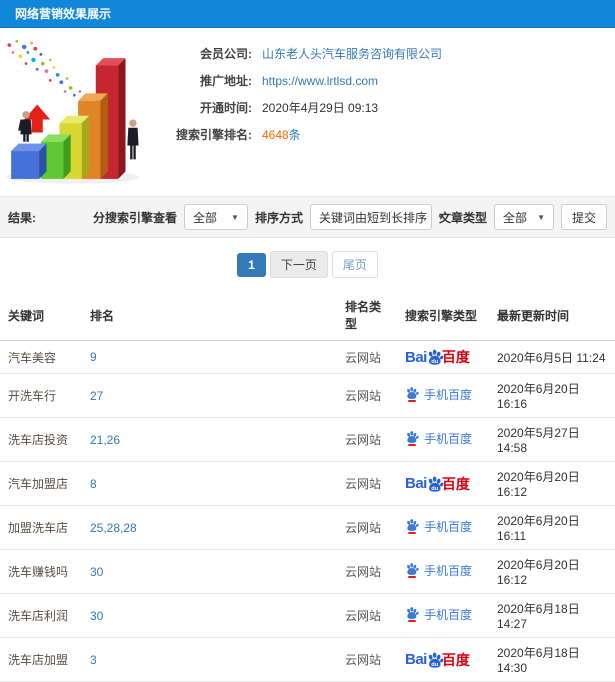 The width and height of the screenshot is (615, 682). I want to click on rank-count-label: 搜索引擎排名:, so click(214, 135).